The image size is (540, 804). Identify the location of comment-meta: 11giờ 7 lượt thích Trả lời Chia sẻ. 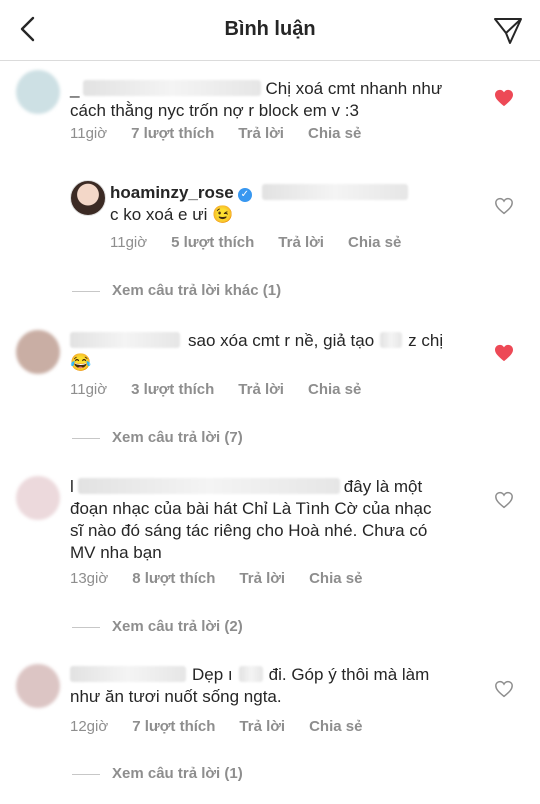
(227, 133).